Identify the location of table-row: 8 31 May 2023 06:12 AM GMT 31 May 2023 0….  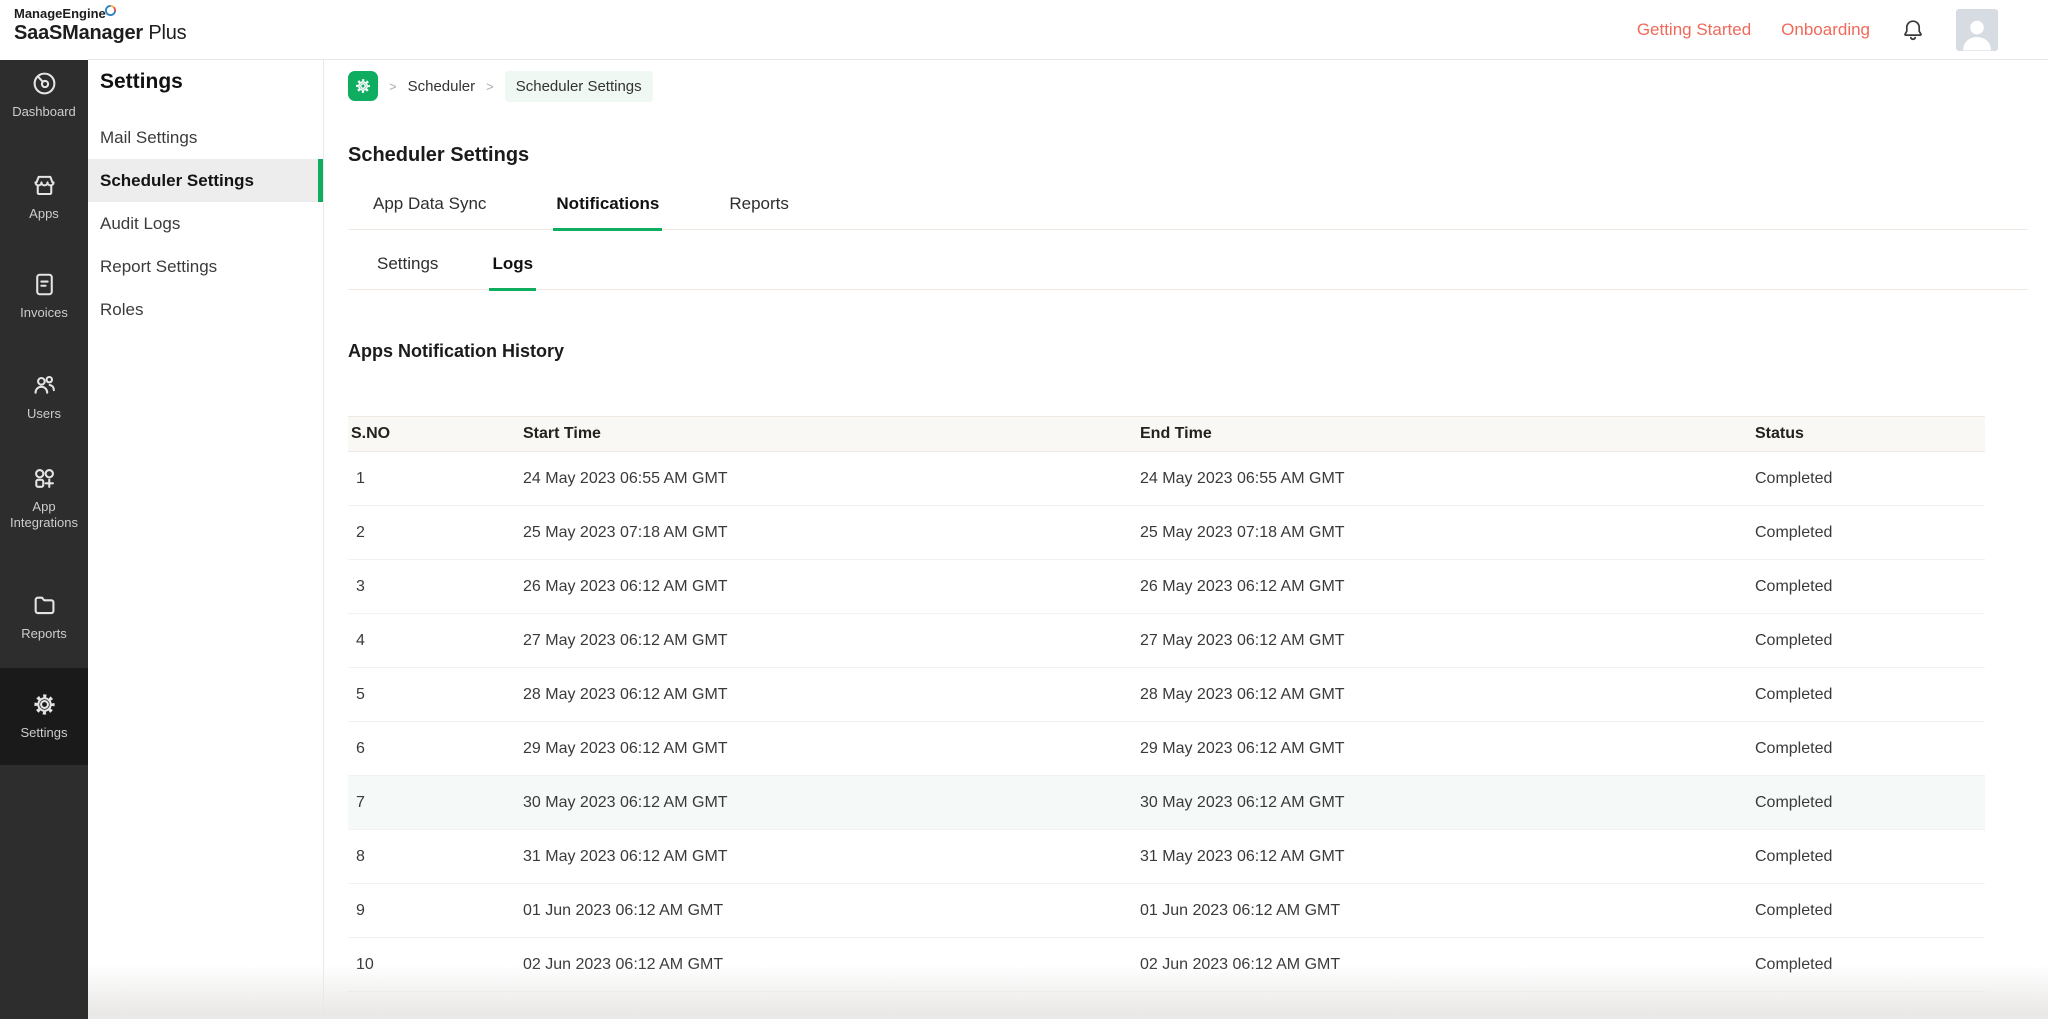
(1166, 856).